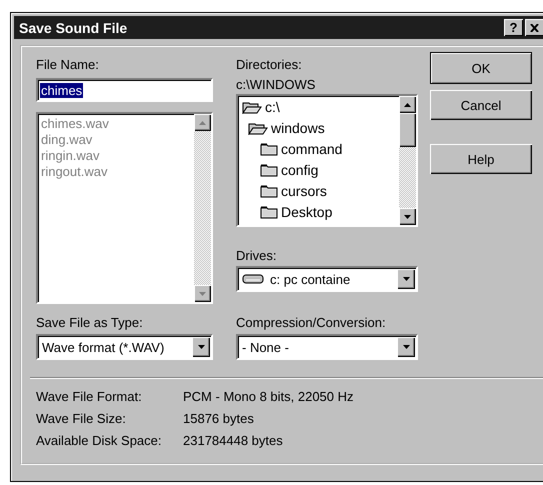 This screenshot has height=485, width=543. What do you see at coordinates (306, 212) in the screenshot?
I see `directory-item: Desktop` at bounding box center [306, 212].